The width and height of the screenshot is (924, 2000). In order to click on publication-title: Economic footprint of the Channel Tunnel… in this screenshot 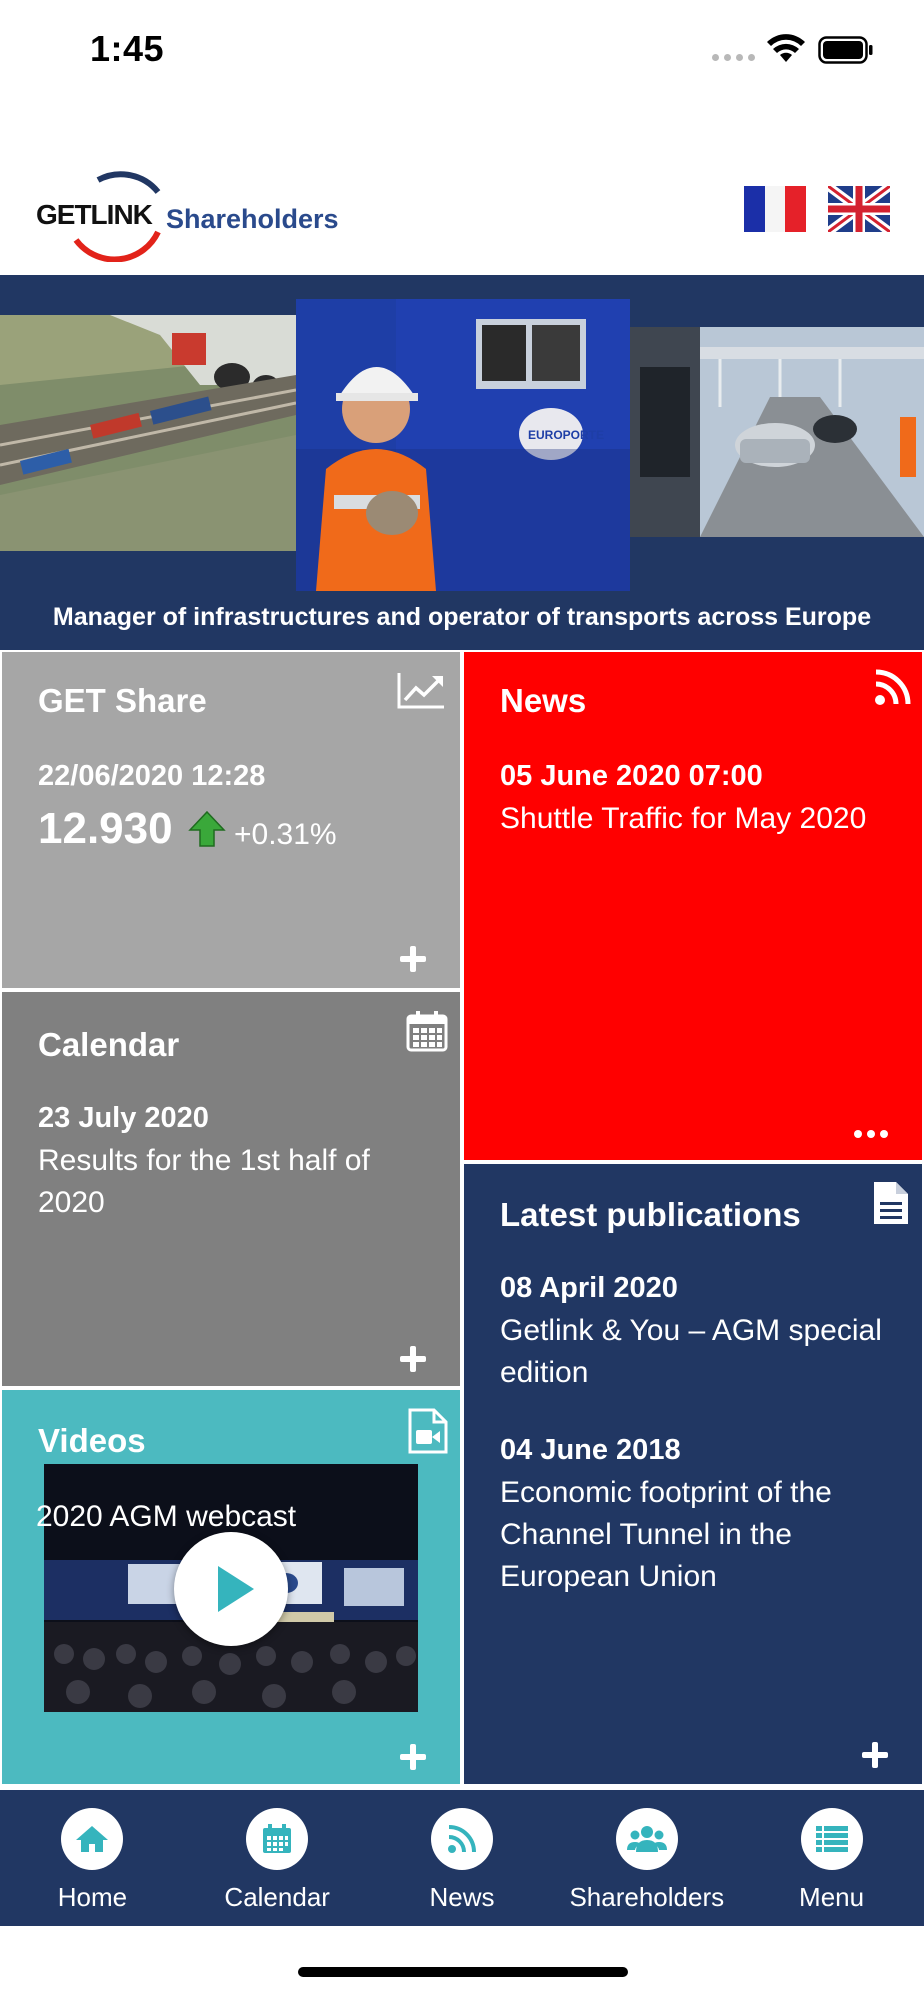, I will do `click(700, 1535)`.